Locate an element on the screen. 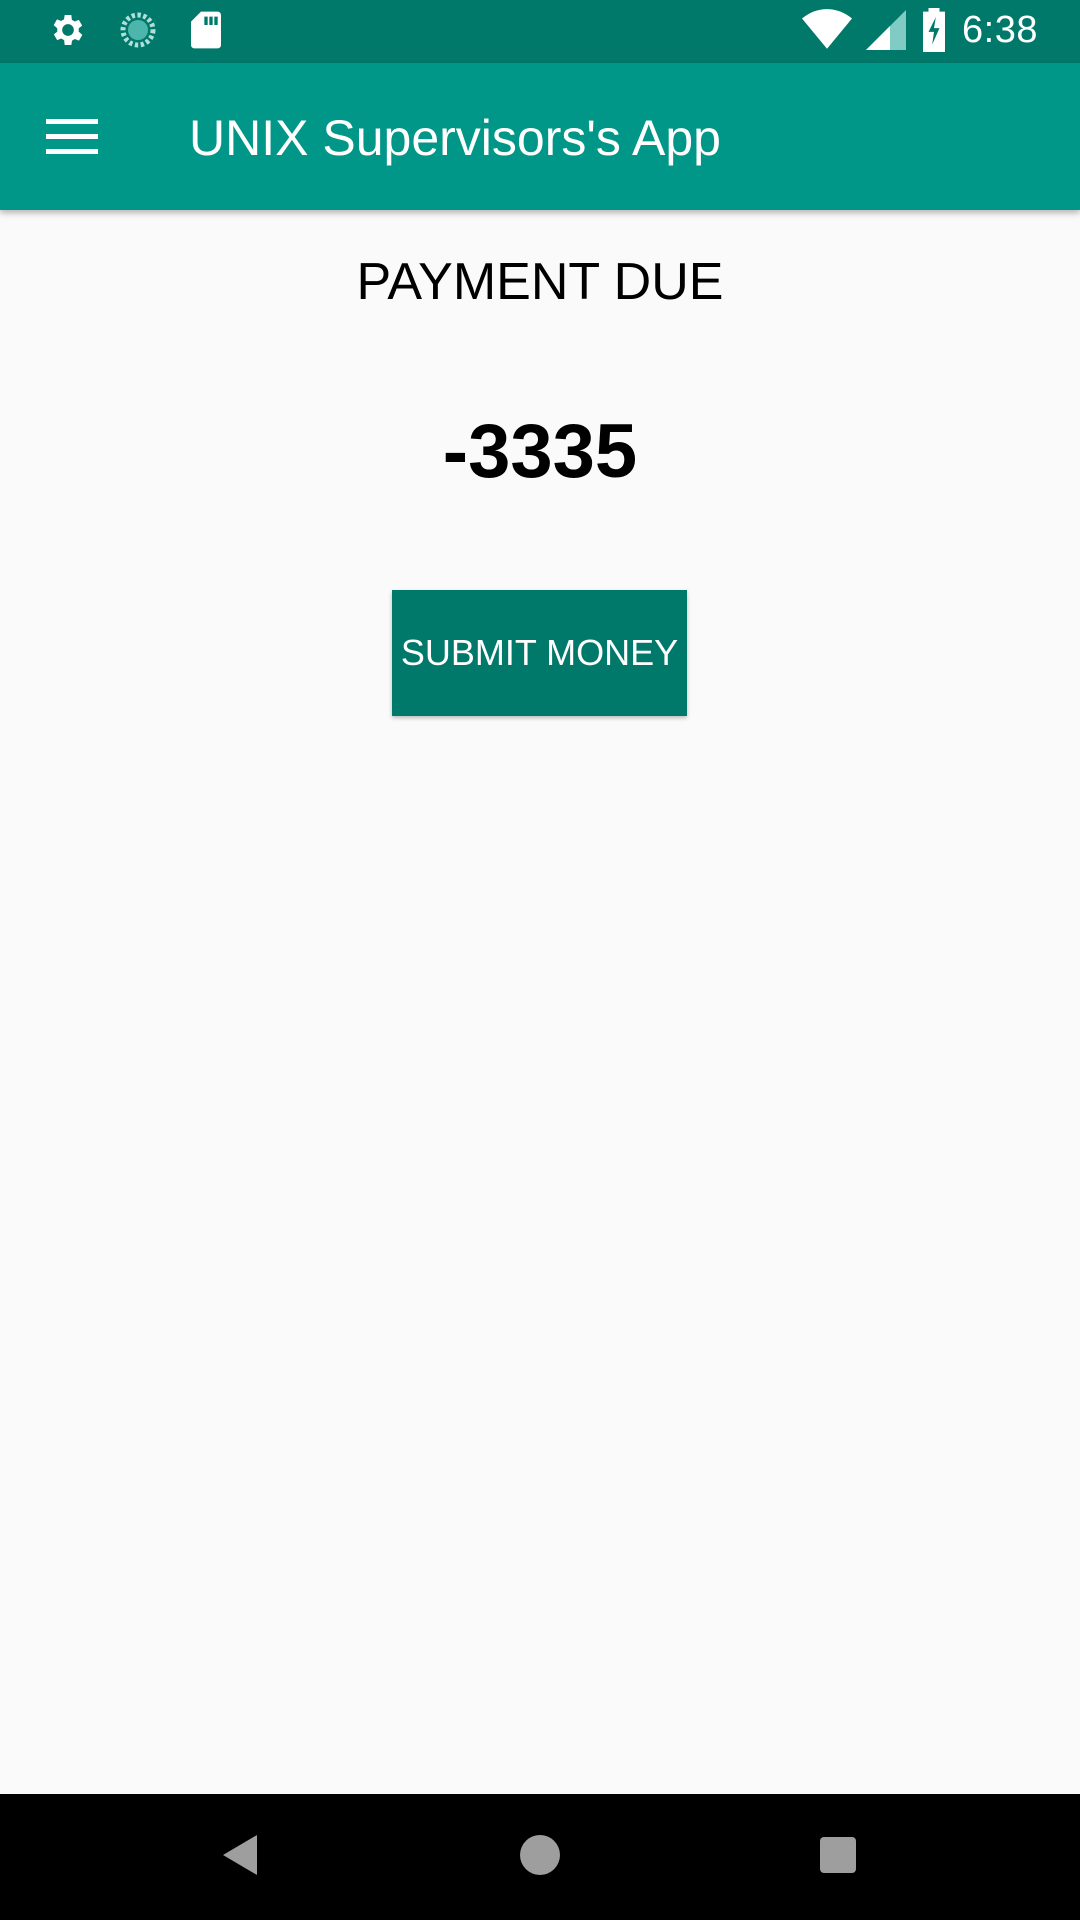 The height and width of the screenshot is (1920, 1080). sd-card-icon is located at coordinates (206, 30).